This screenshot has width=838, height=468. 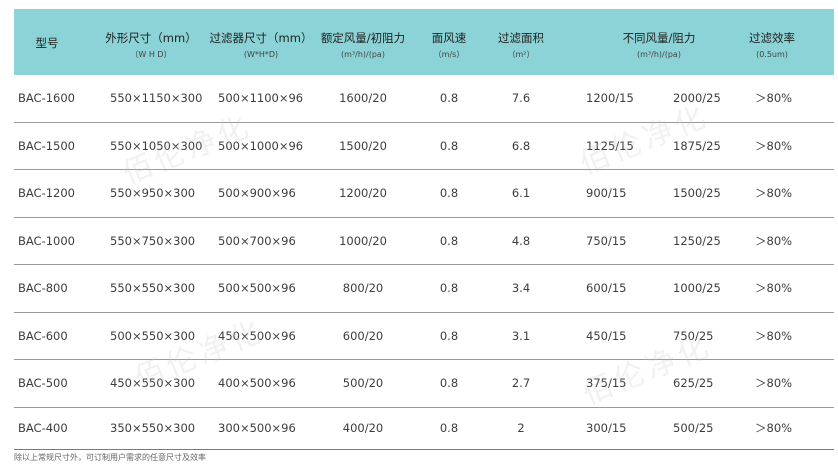 What do you see at coordinates (363, 335) in the screenshot?
I see `cell-rated: 600/20` at bounding box center [363, 335].